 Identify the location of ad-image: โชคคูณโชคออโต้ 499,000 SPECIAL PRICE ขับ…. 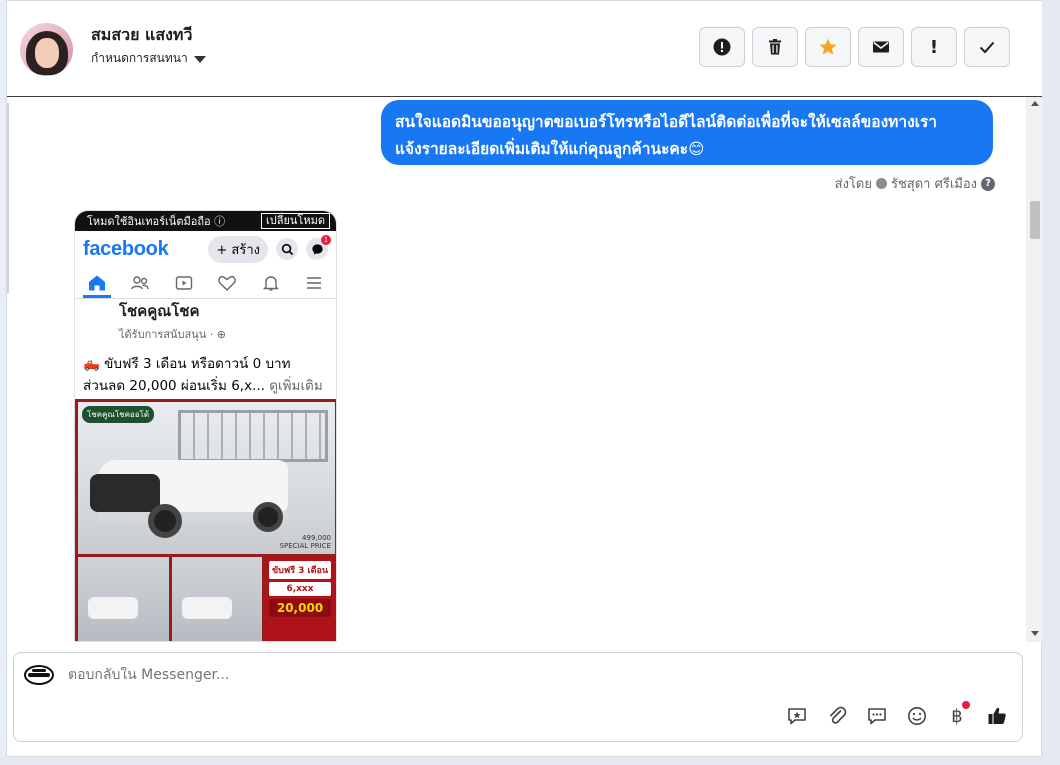
(205, 520).